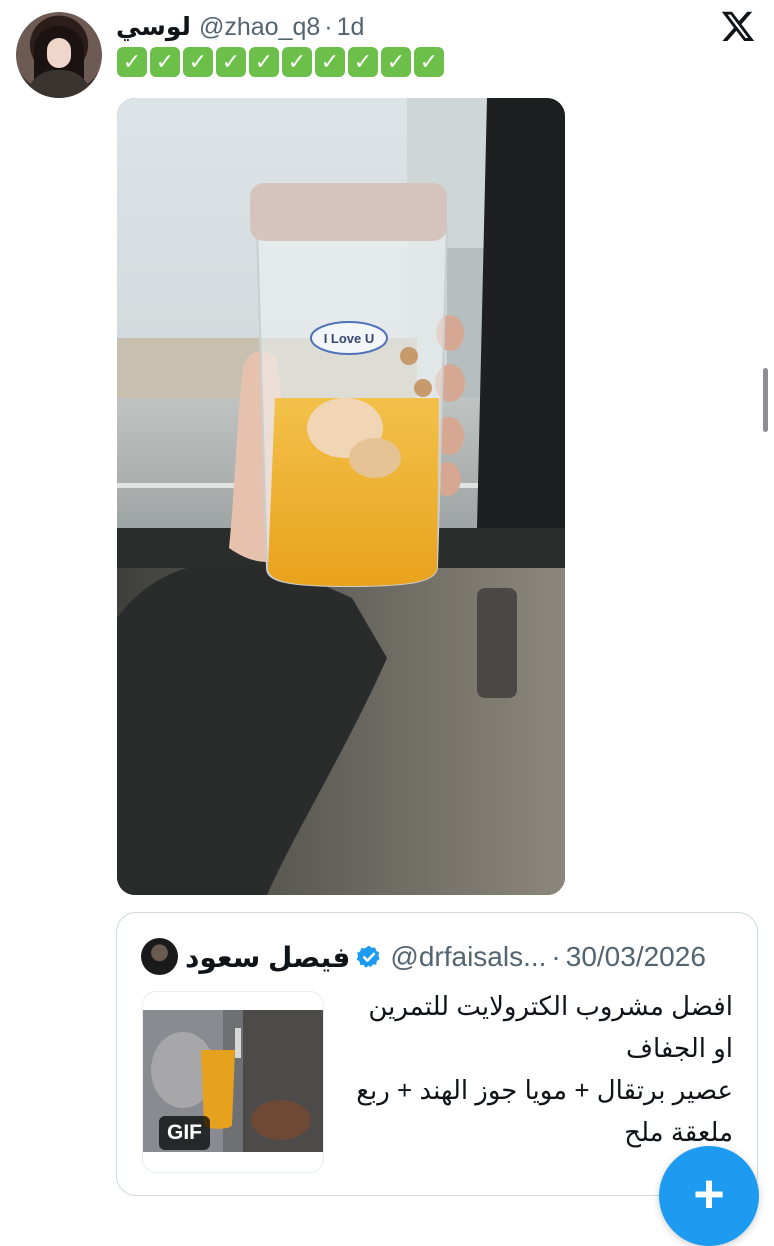 The image size is (774, 1246). Describe the element at coordinates (375, 458) in the screenshot. I see `cup-bear` at that location.